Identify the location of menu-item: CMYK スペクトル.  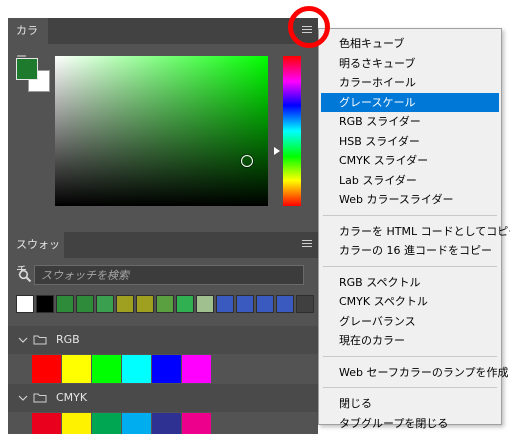
(410, 301).